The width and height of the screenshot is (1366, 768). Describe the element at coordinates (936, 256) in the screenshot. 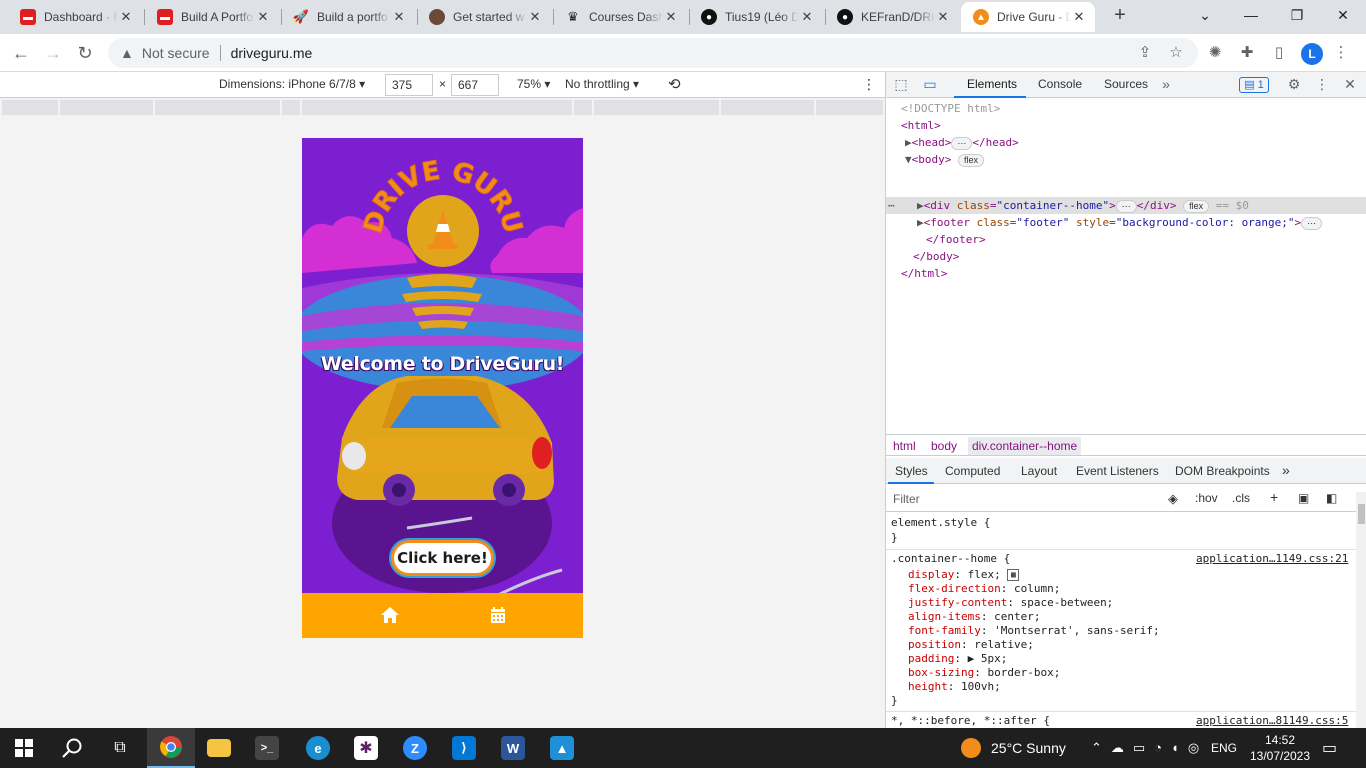

I see `dom-node: </body>` at that location.